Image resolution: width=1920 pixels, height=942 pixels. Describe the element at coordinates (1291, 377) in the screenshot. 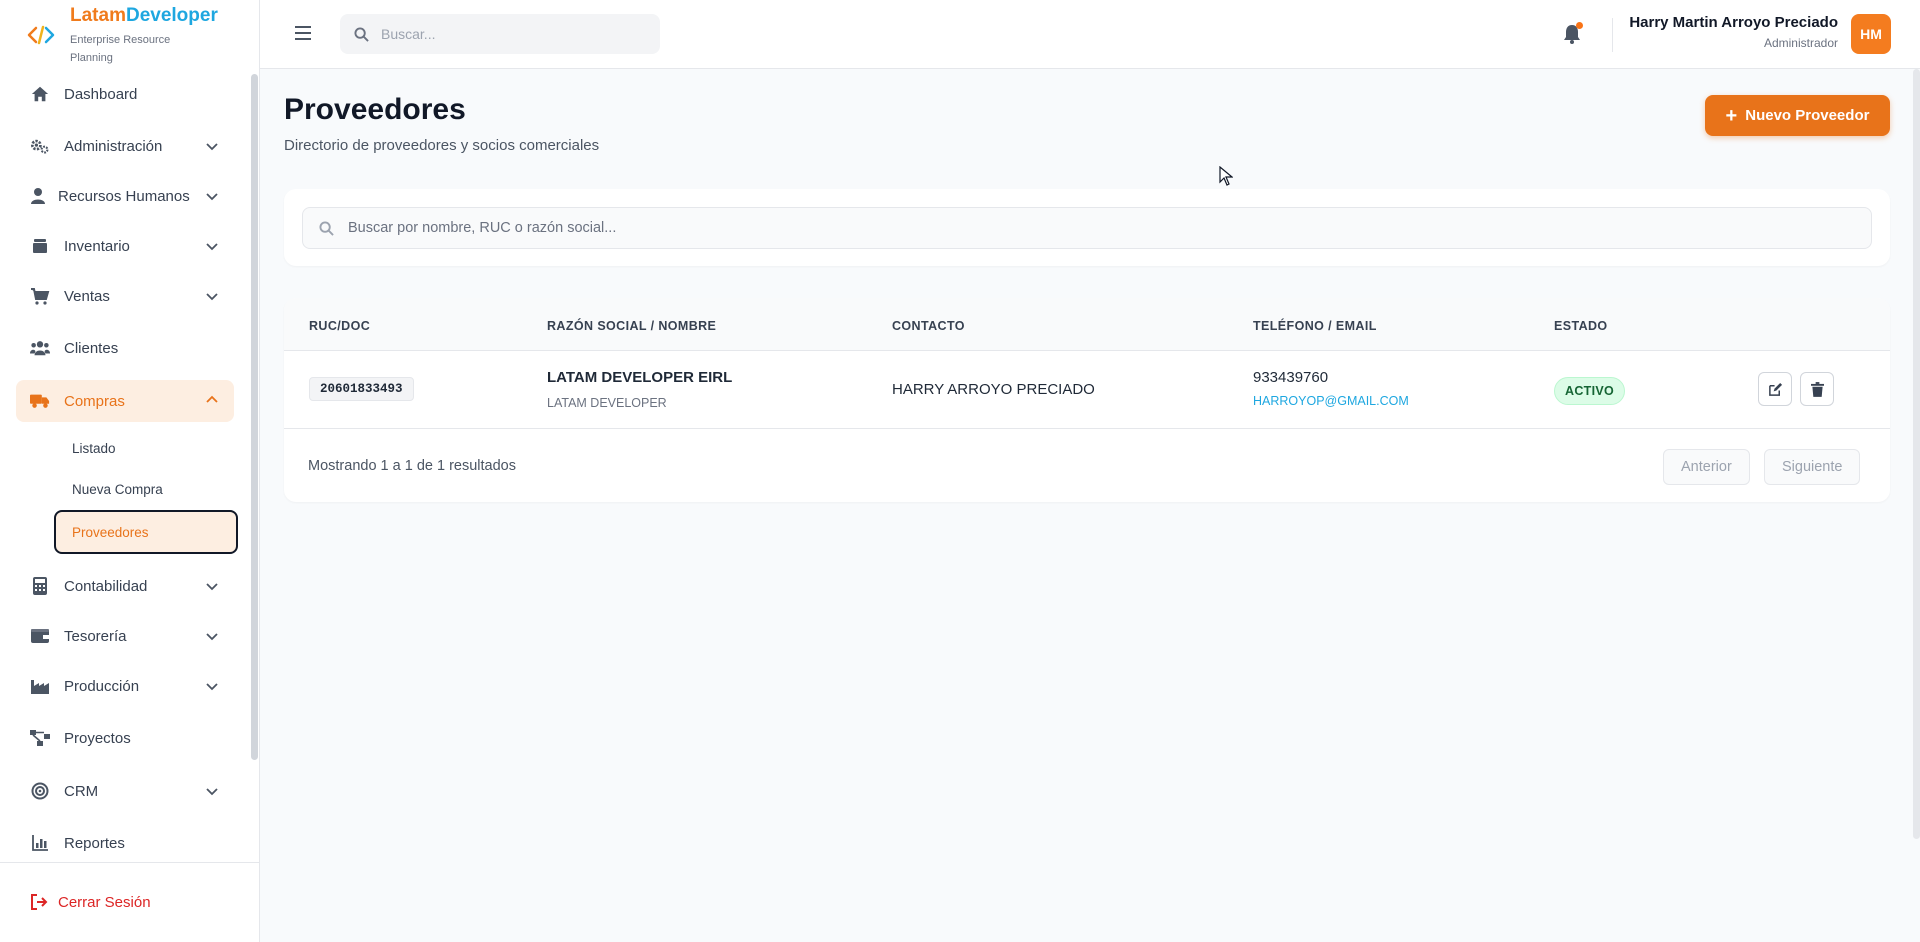

I see `supplier-phone: 933439760` at that location.